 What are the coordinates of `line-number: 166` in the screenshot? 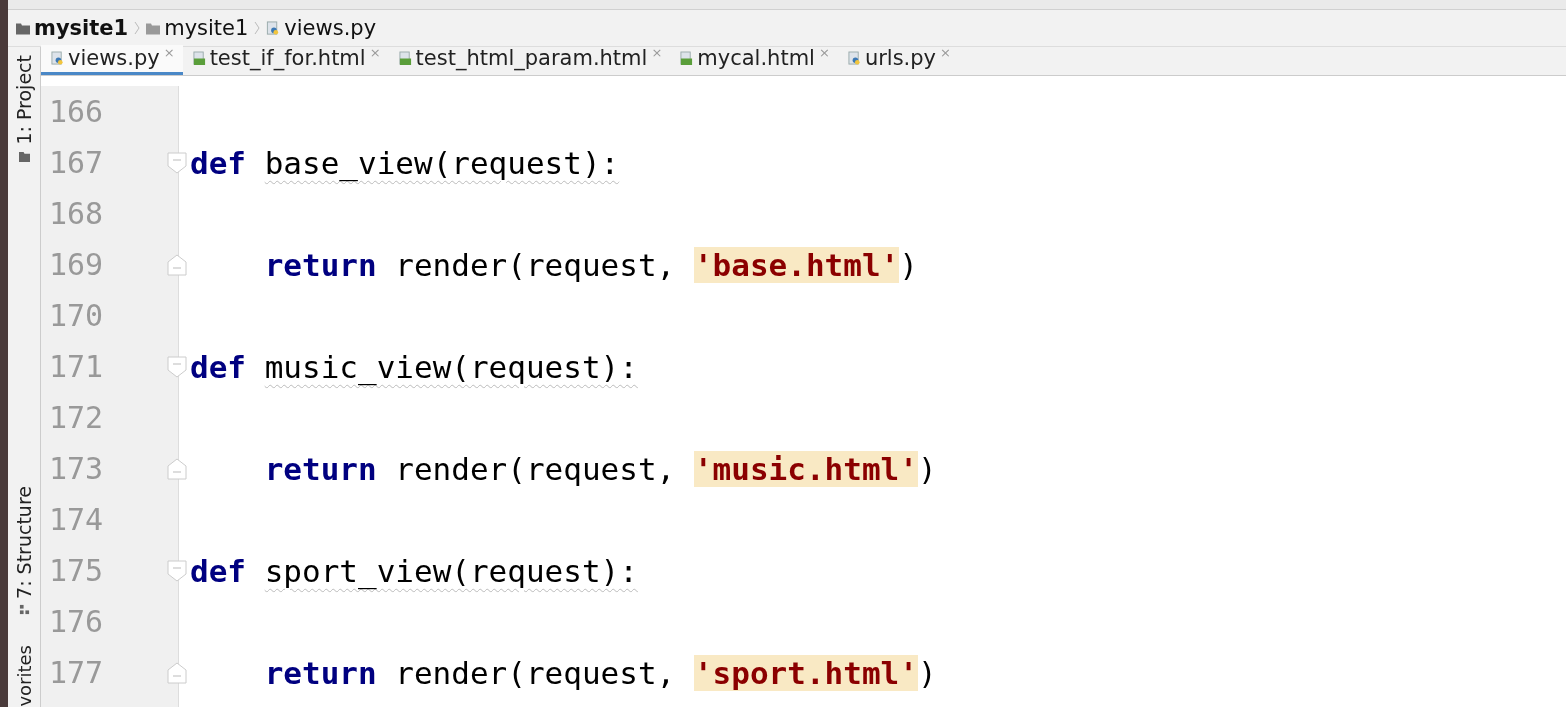 It's located at (76, 111).